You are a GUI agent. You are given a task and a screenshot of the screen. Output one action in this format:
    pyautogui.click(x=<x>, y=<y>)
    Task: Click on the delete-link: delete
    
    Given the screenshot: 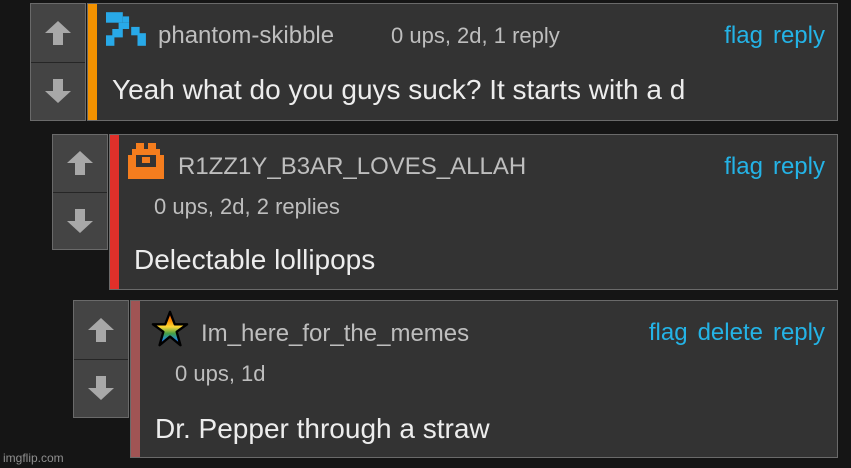 What is the action you would take?
    pyautogui.click(x=730, y=333)
    